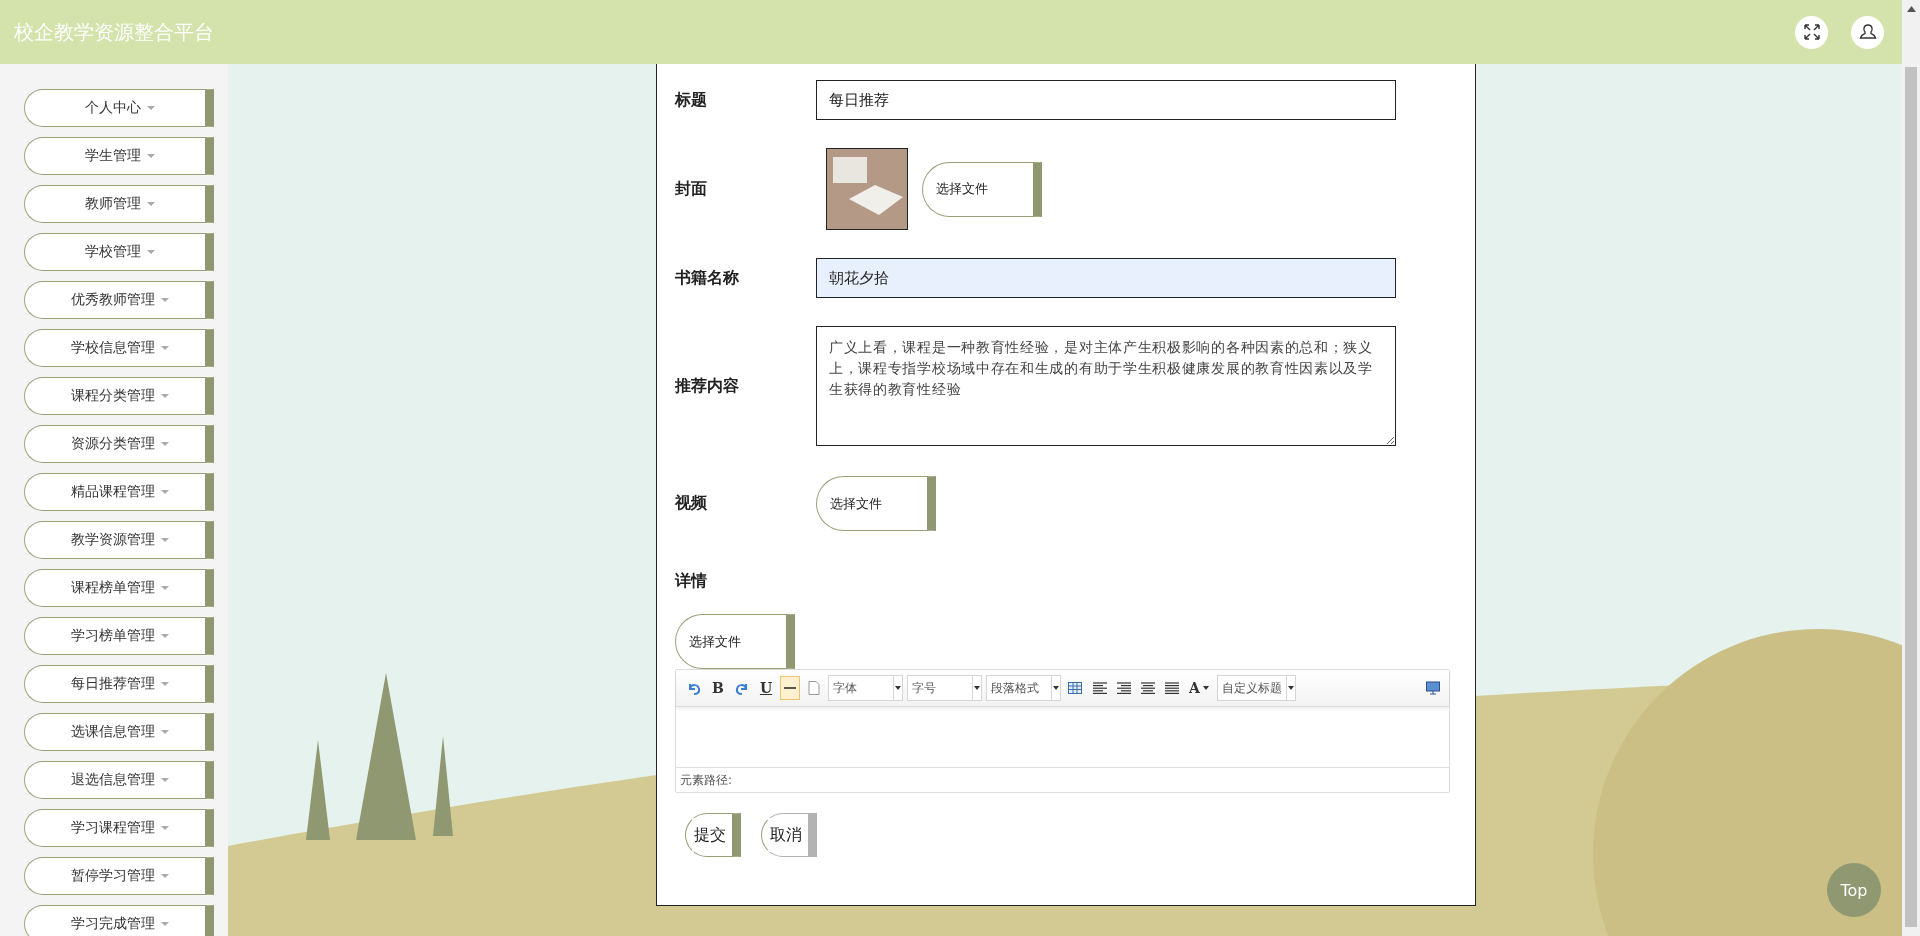  What do you see at coordinates (1199, 688) in the screenshot?
I see `font-color-button: A` at bounding box center [1199, 688].